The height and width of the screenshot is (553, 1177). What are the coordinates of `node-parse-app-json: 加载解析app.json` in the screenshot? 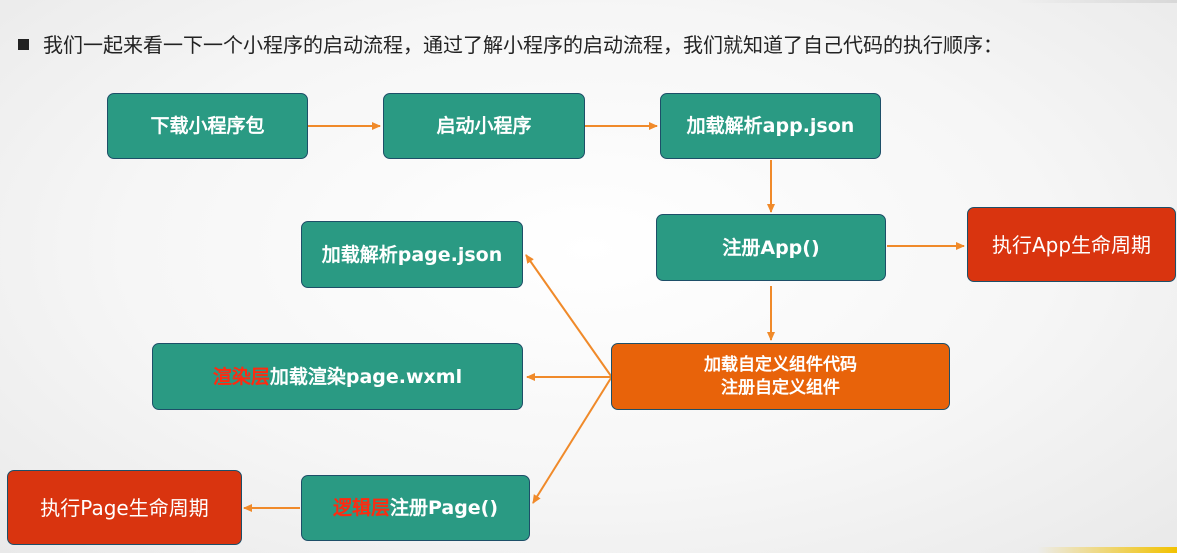 It's located at (770, 126).